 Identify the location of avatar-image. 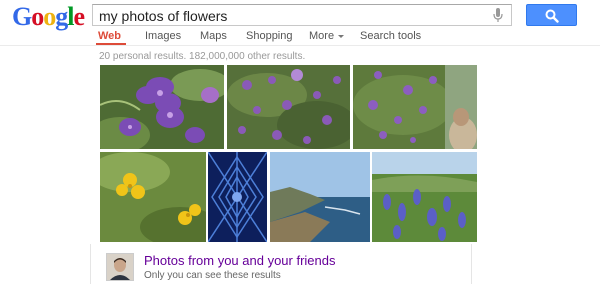
(120, 267).